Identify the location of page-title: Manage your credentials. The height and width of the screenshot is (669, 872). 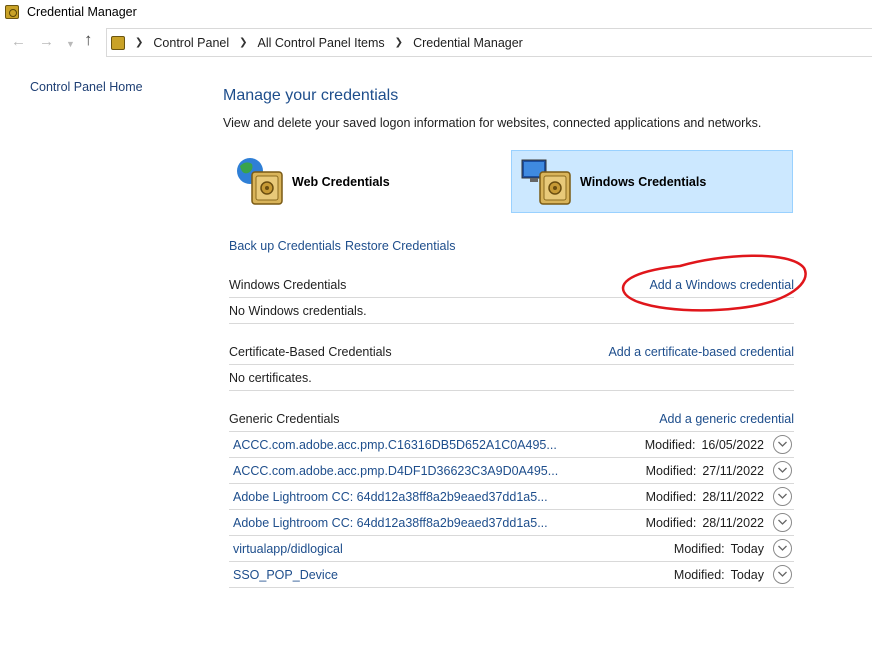
(311, 95).